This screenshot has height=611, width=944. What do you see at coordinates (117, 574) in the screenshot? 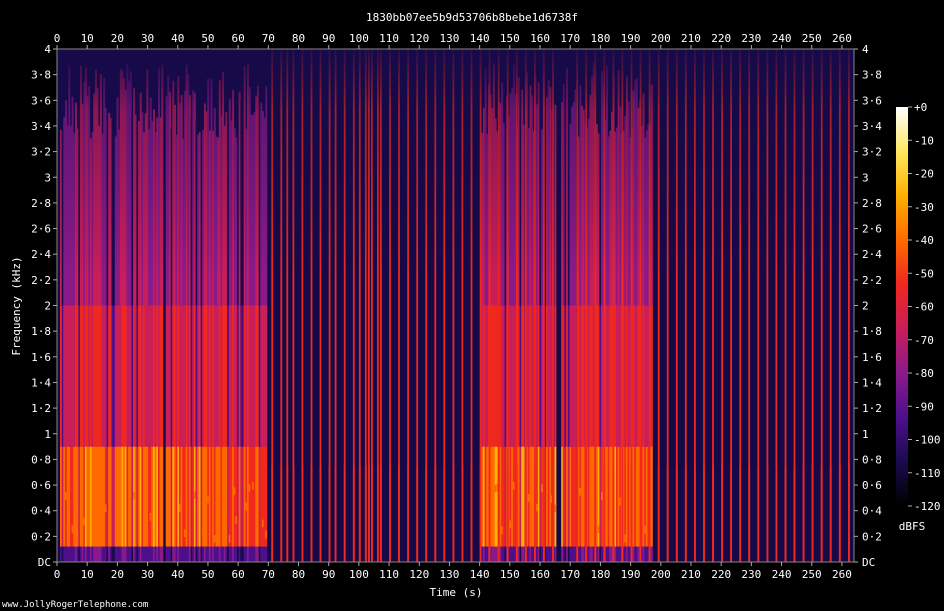
I see `x-tick-label-bottom: 20` at bounding box center [117, 574].